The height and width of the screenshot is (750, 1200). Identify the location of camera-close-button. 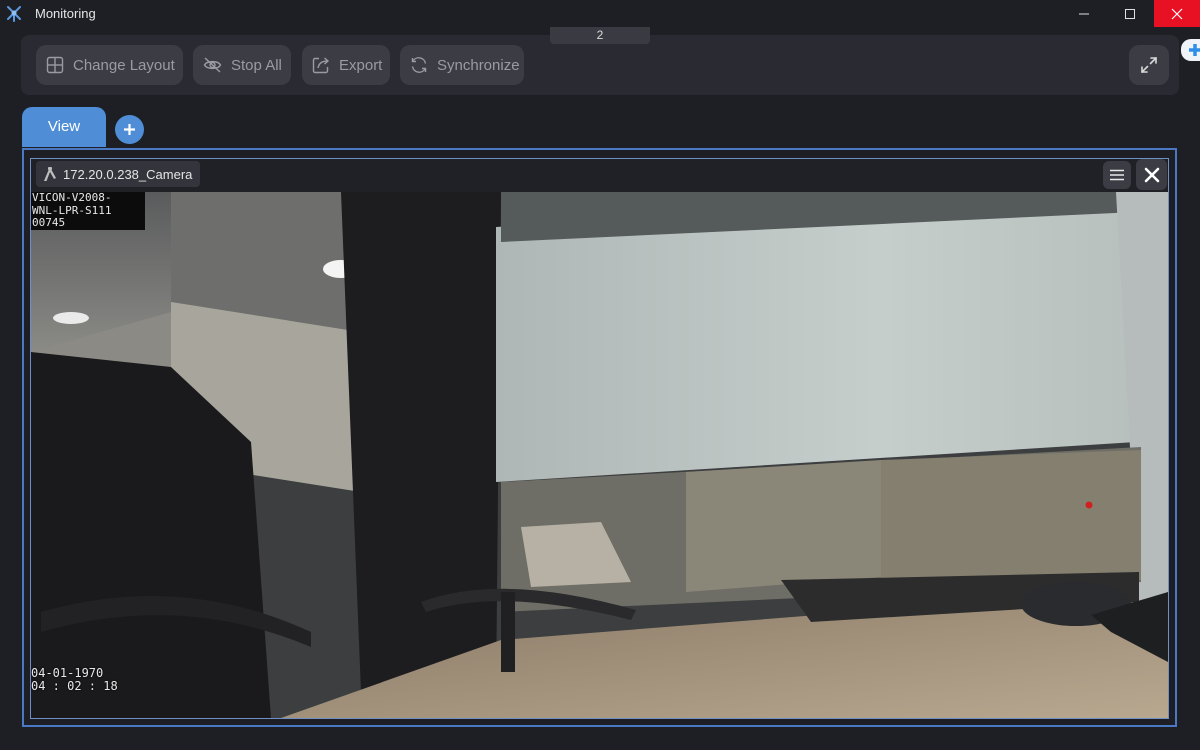
(1151, 174).